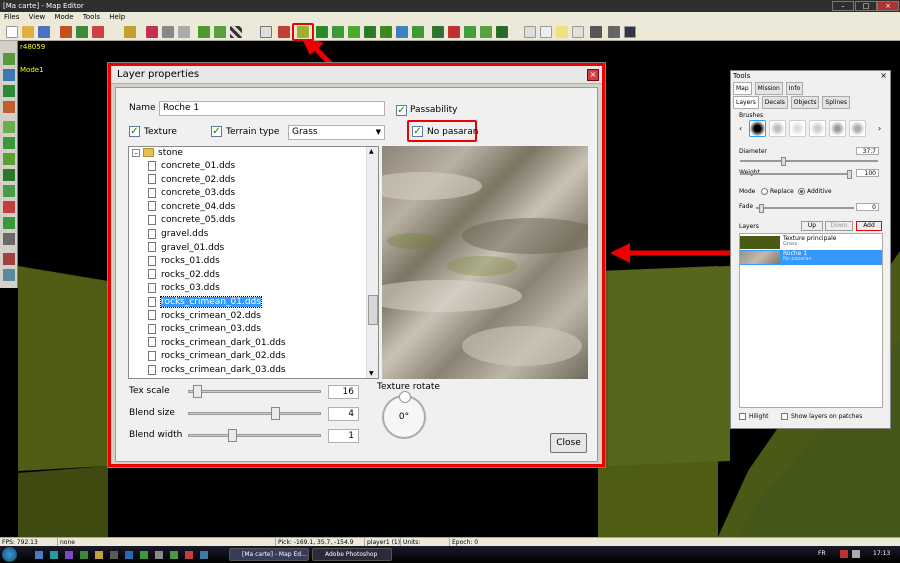 This screenshot has width=900, height=563. What do you see at coordinates (867, 151) in the screenshot?
I see `diameter-value: 37.7` at bounding box center [867, 151].